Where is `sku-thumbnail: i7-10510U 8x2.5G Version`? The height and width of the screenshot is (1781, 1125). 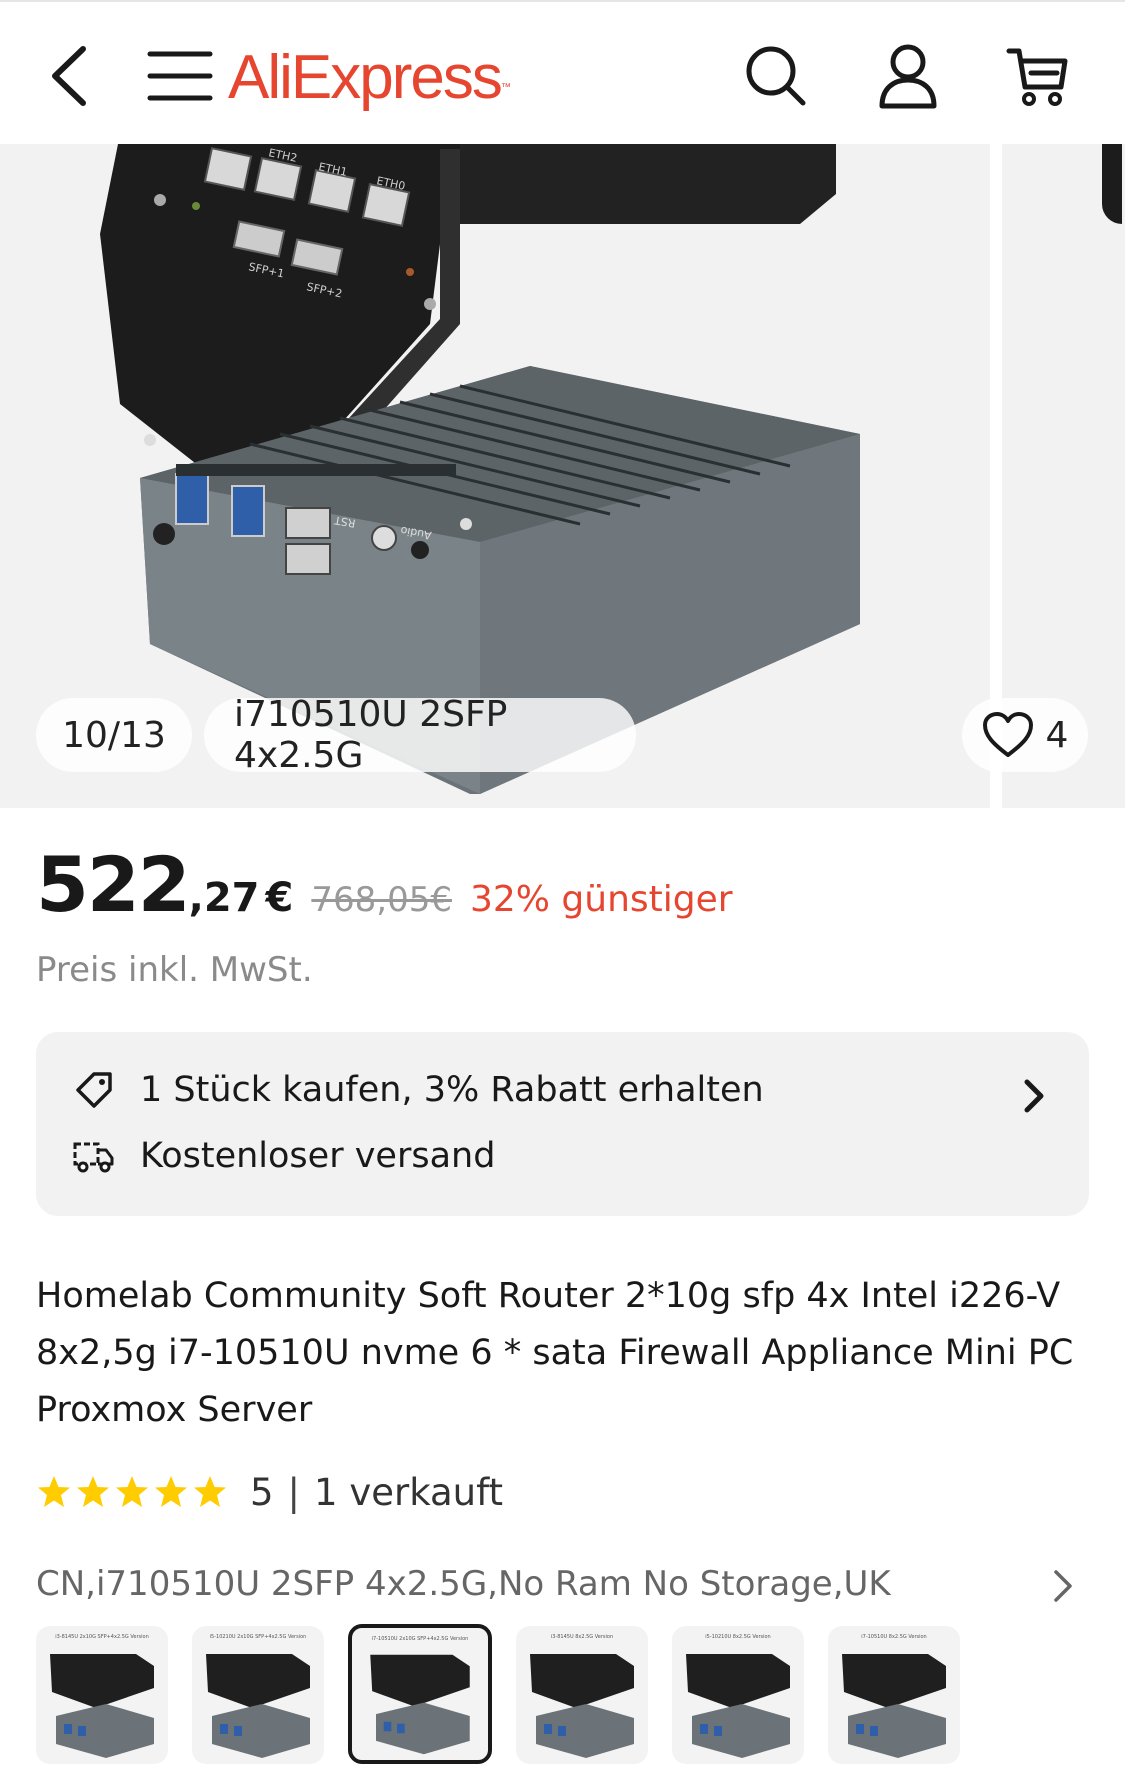
sku-thumbnail: i7-10510U 8x2.5G Version is located at coordinates (894, 1695).